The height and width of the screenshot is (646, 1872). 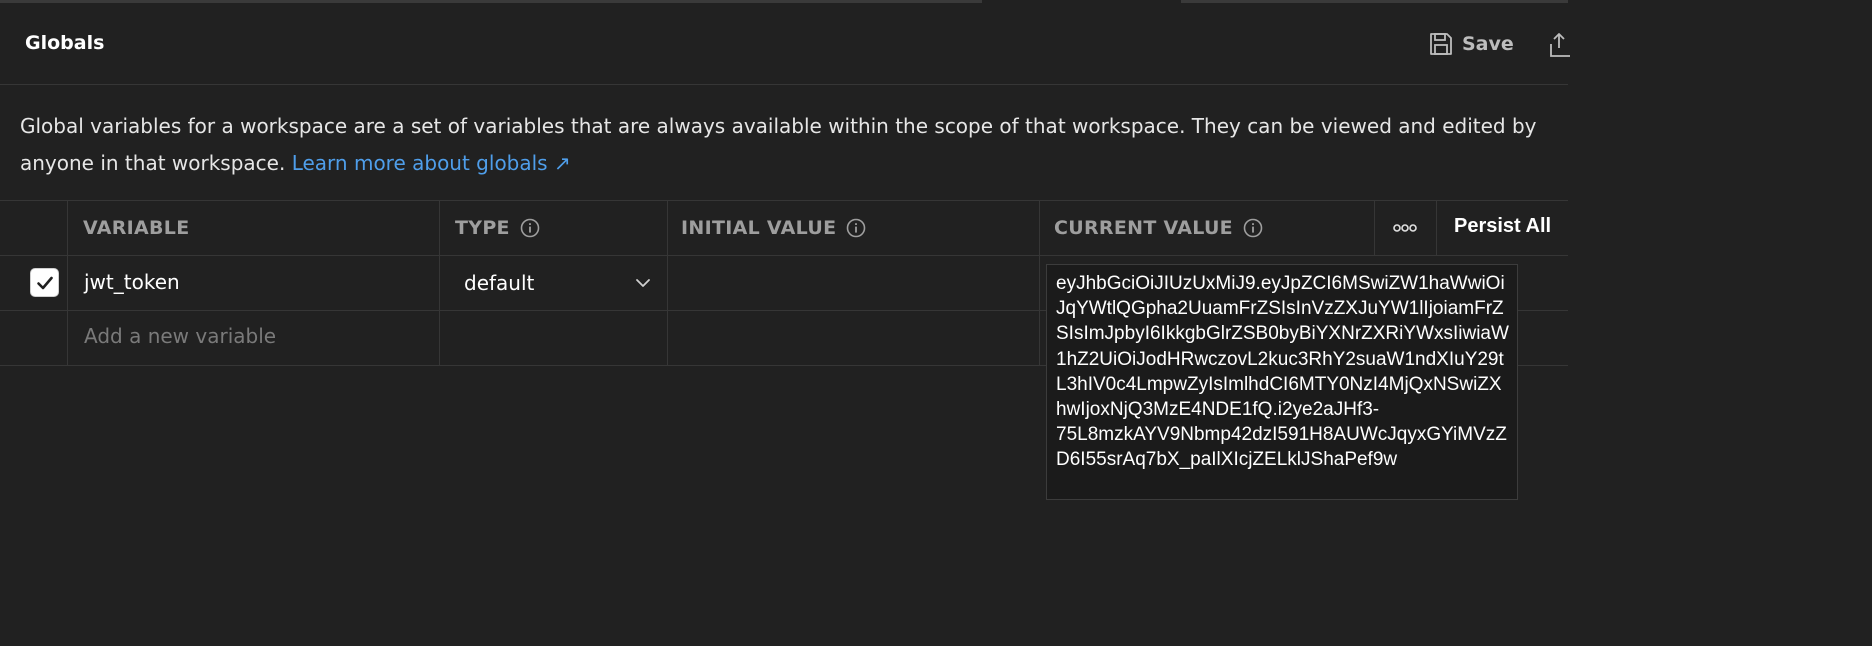 What do you see at coordinates (759, 228) in the screenshot?
I see `column-header-initial-value-label: INITIAL VALUE` at bounding box center [759, 228].